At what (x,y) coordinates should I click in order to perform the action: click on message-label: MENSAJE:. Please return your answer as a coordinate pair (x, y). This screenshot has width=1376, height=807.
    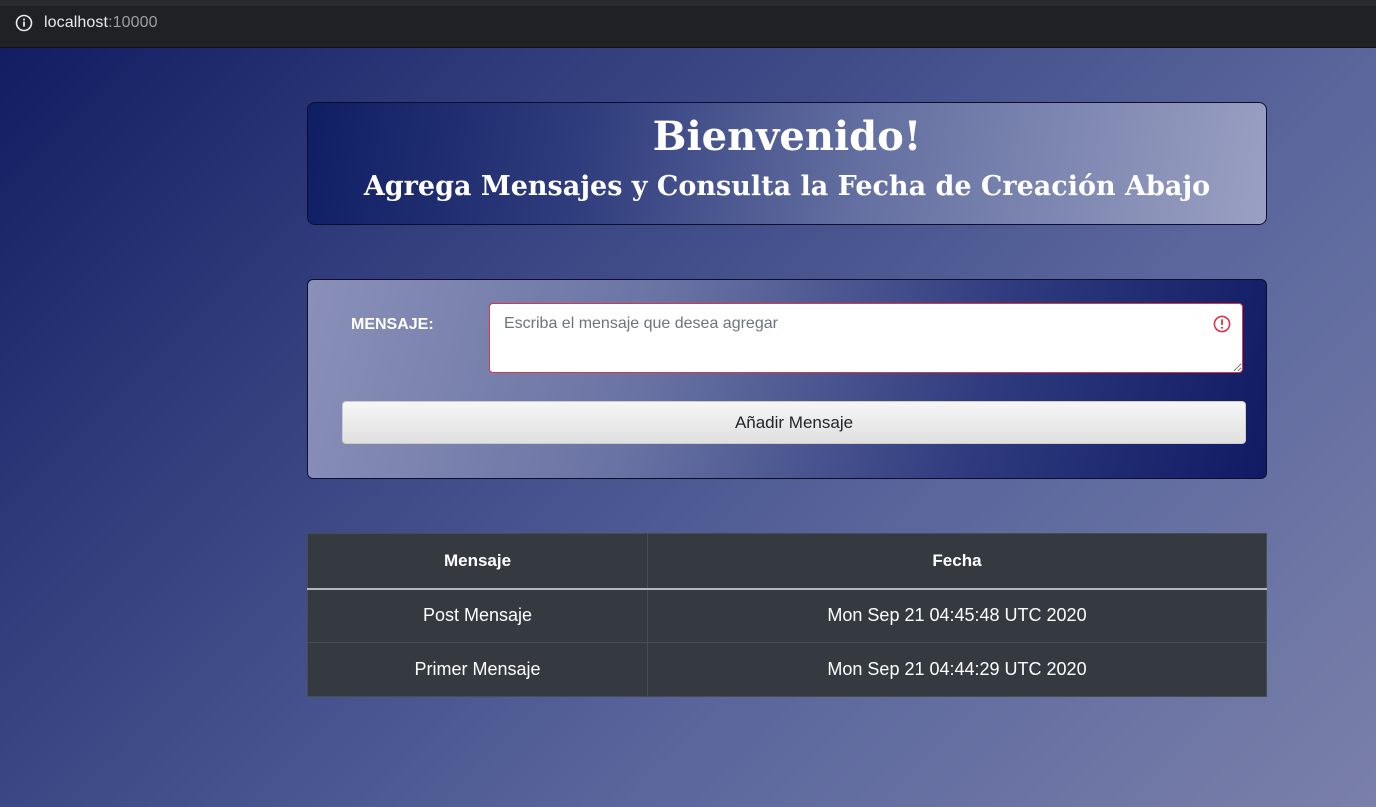
    Looking at the image, I should click on (392, 324).